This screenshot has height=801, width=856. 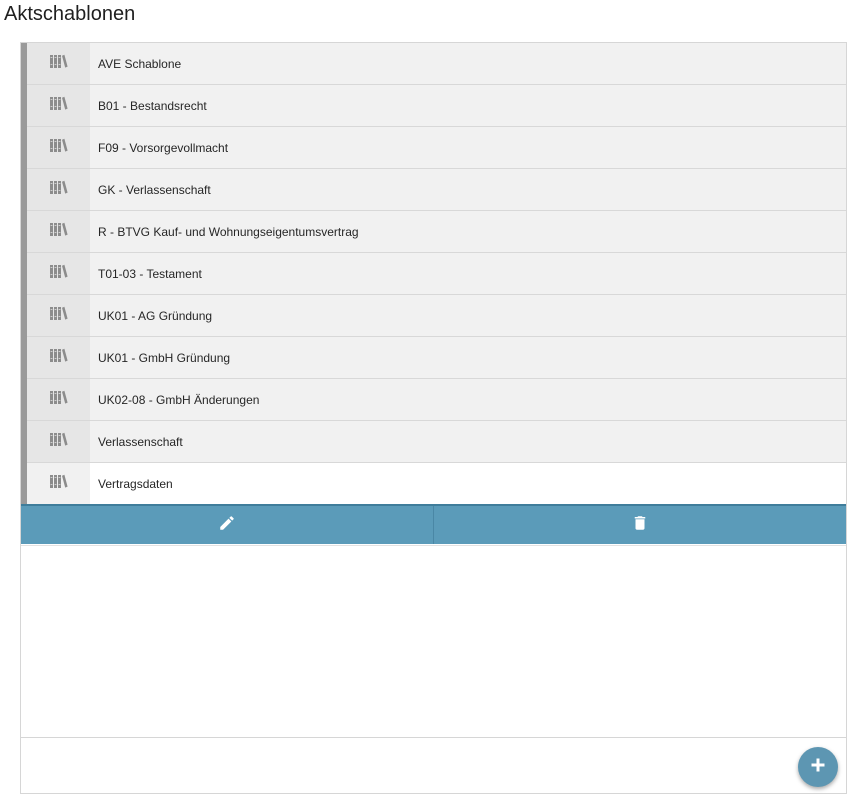 I want to click on page-title: Aktschablonen, so click(x=70, y=14).